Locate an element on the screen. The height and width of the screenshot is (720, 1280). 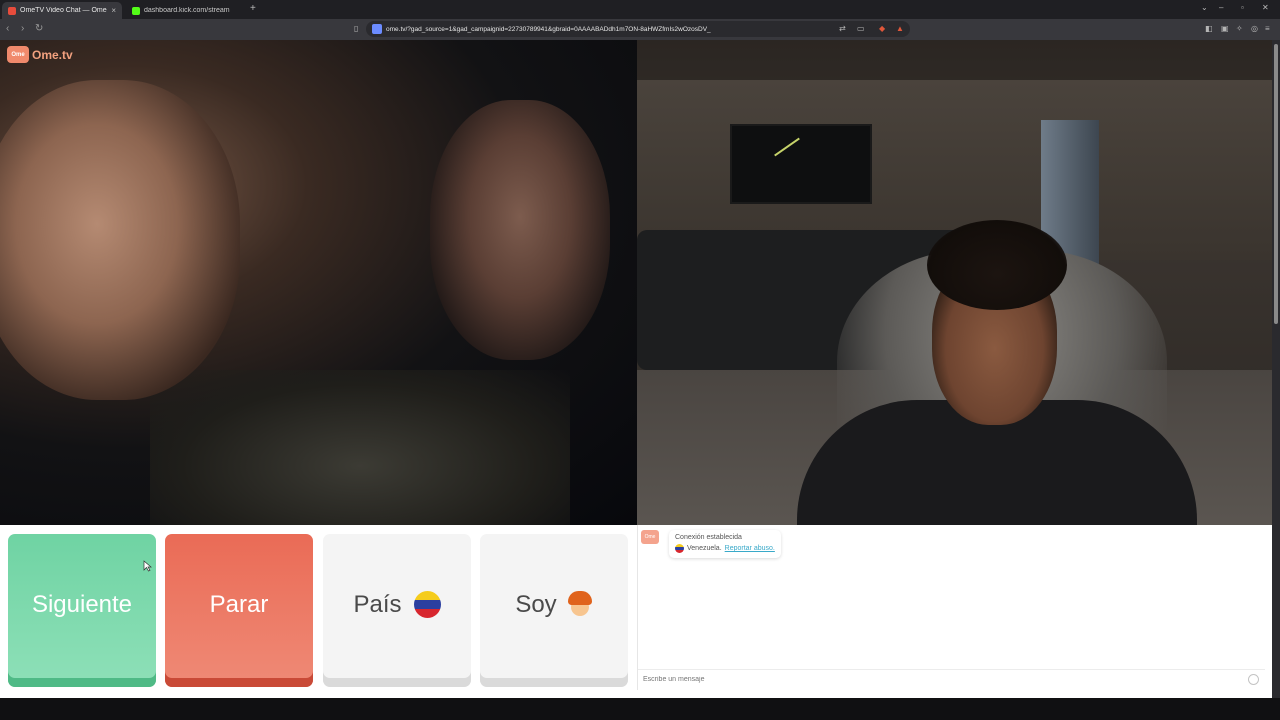
next-button: Siguiente is located at coordinates (82, 610).